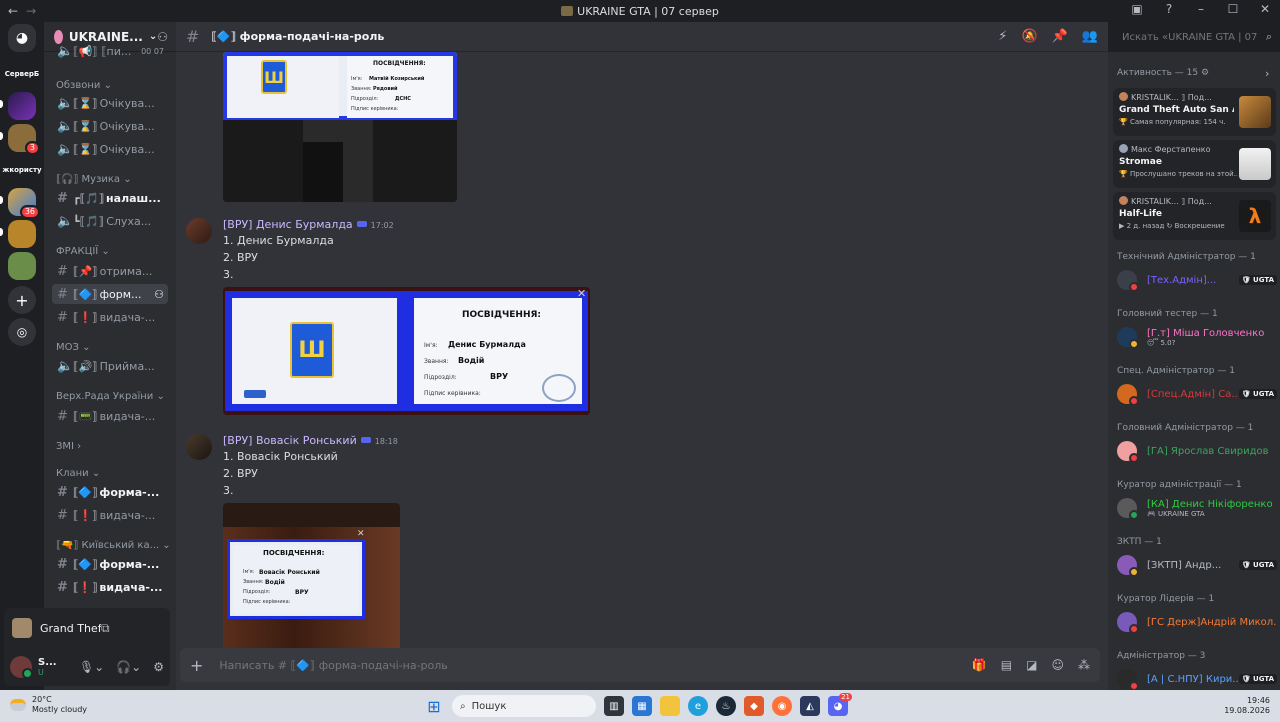 This screenshot has width=1280, height=722. I want to click on server-icon-3: 36, so click(24, 203).